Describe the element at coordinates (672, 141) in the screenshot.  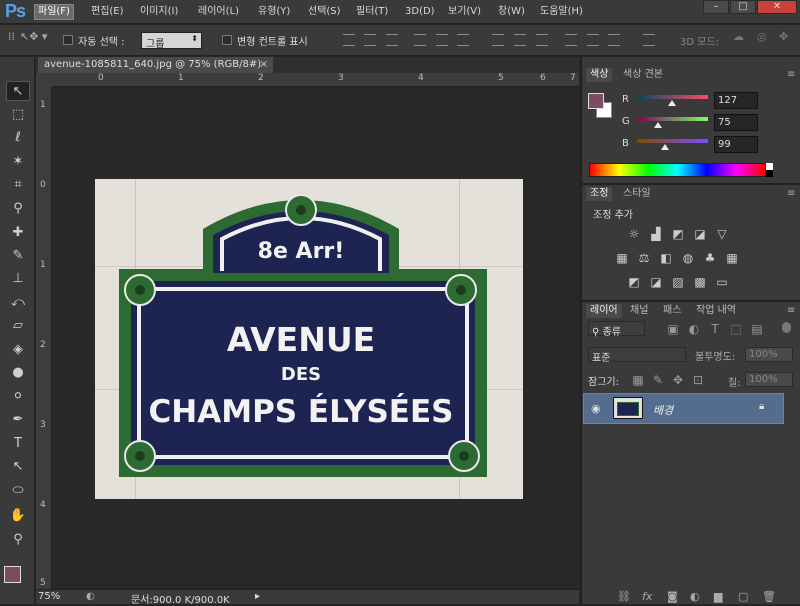
I see `blue-slider` at that location.